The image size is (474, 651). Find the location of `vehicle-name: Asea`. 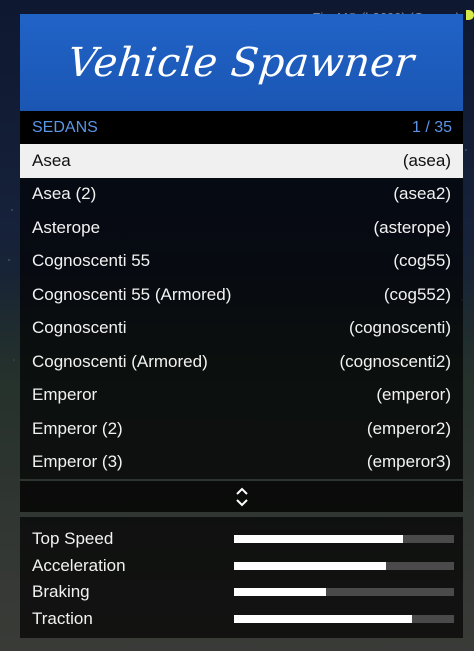

vehicle-name: Asea is located at coordinates (51, 160).